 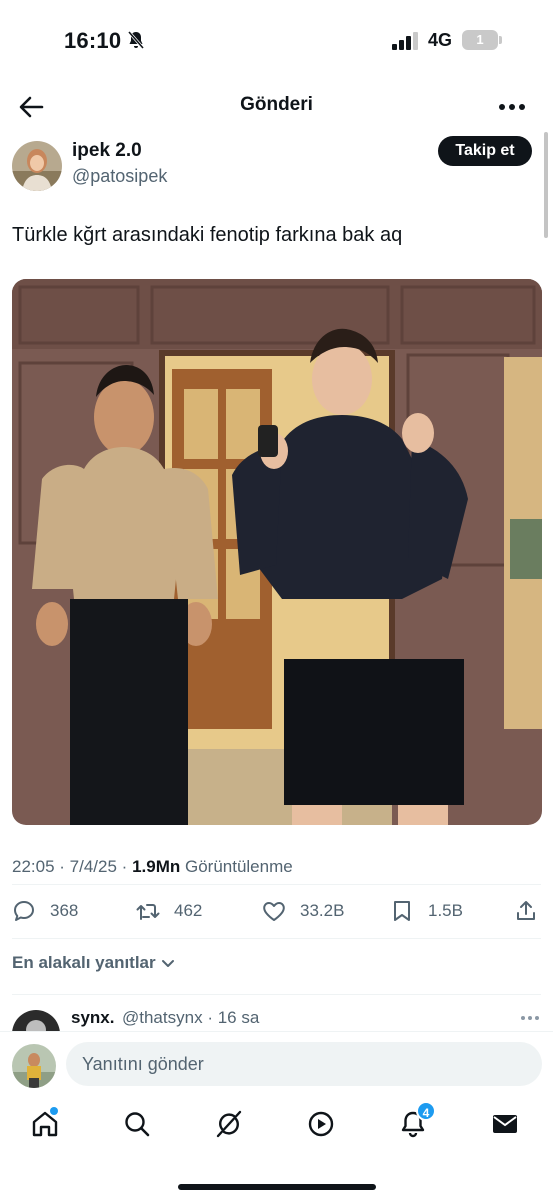 I want to click on bell-off-icon, so click(x=136, y=40).